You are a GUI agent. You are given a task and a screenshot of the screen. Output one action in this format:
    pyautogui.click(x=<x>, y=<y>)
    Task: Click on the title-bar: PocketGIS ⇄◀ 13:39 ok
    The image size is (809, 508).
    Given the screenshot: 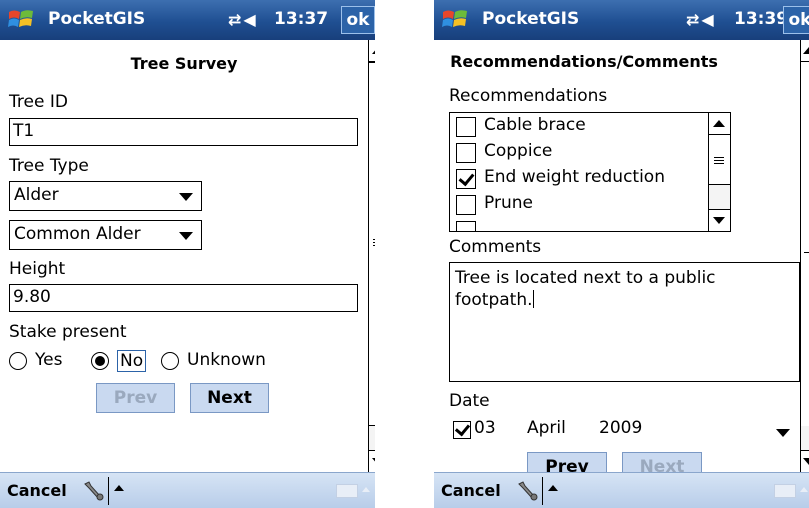 What is the action you would take?
    pyautogui.click(x=621, y=20)
    